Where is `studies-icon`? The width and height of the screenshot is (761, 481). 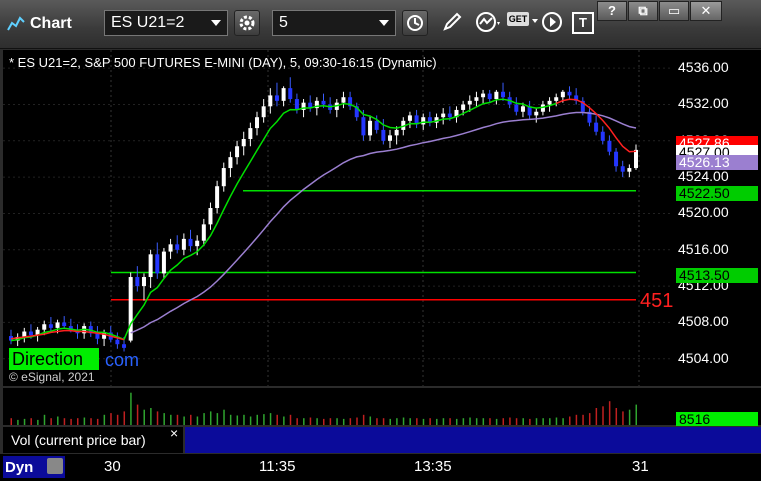
studies-icon is located at coordinates (488, 22).